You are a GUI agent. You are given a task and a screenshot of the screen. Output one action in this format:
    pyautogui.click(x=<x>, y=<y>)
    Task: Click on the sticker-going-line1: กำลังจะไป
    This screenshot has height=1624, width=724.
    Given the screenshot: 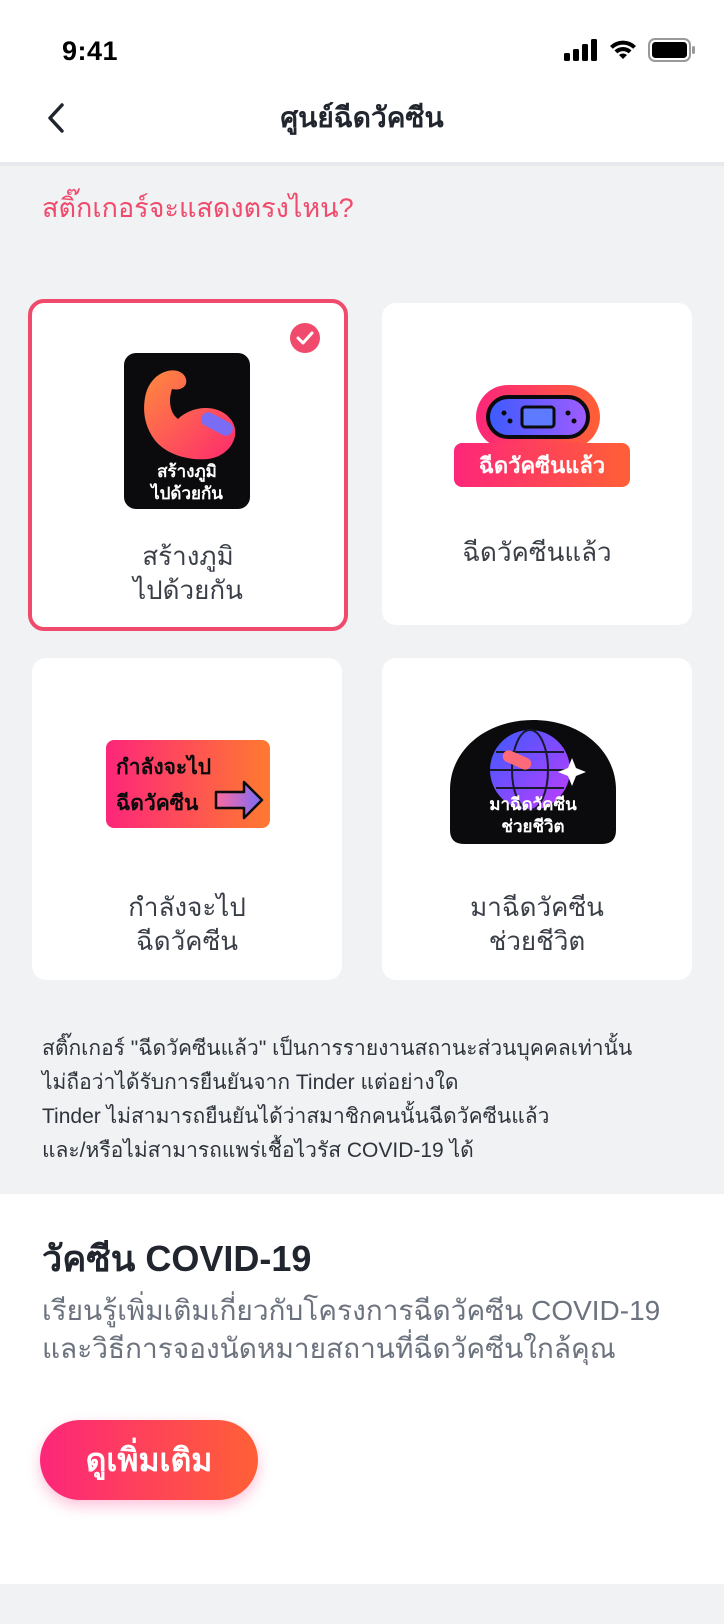 What is the action you would take?
    pyautogui.click(x=163, y=766)
    